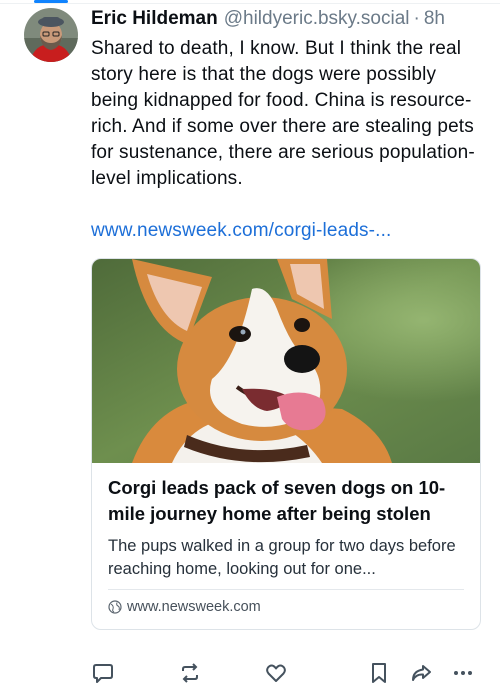  Describe the element at coordinates (115, 607) in the screenshot. I see `globe-icon` at that location.